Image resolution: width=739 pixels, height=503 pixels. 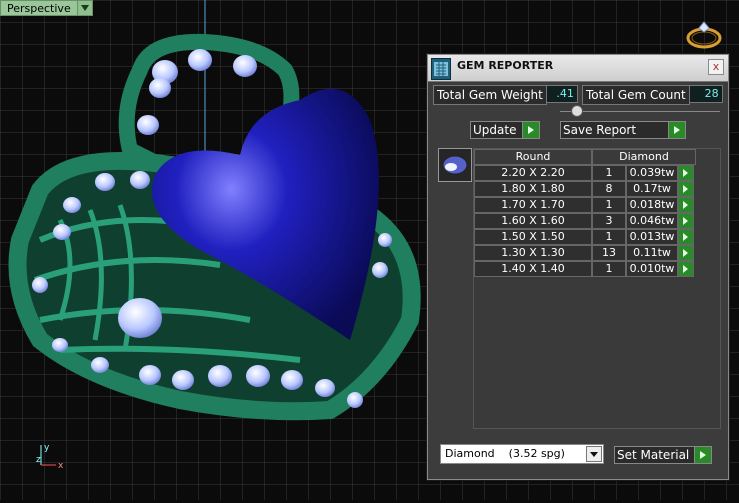 I want to click on update-button-label: Update, so click(x=495, y=130).